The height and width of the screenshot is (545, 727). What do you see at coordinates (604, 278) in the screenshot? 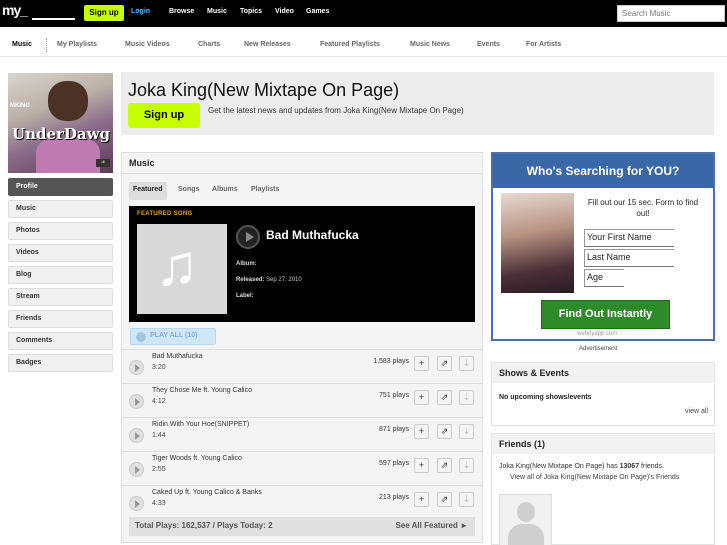
I see `ad-age-field: Age` at bounding box center [604, 278].